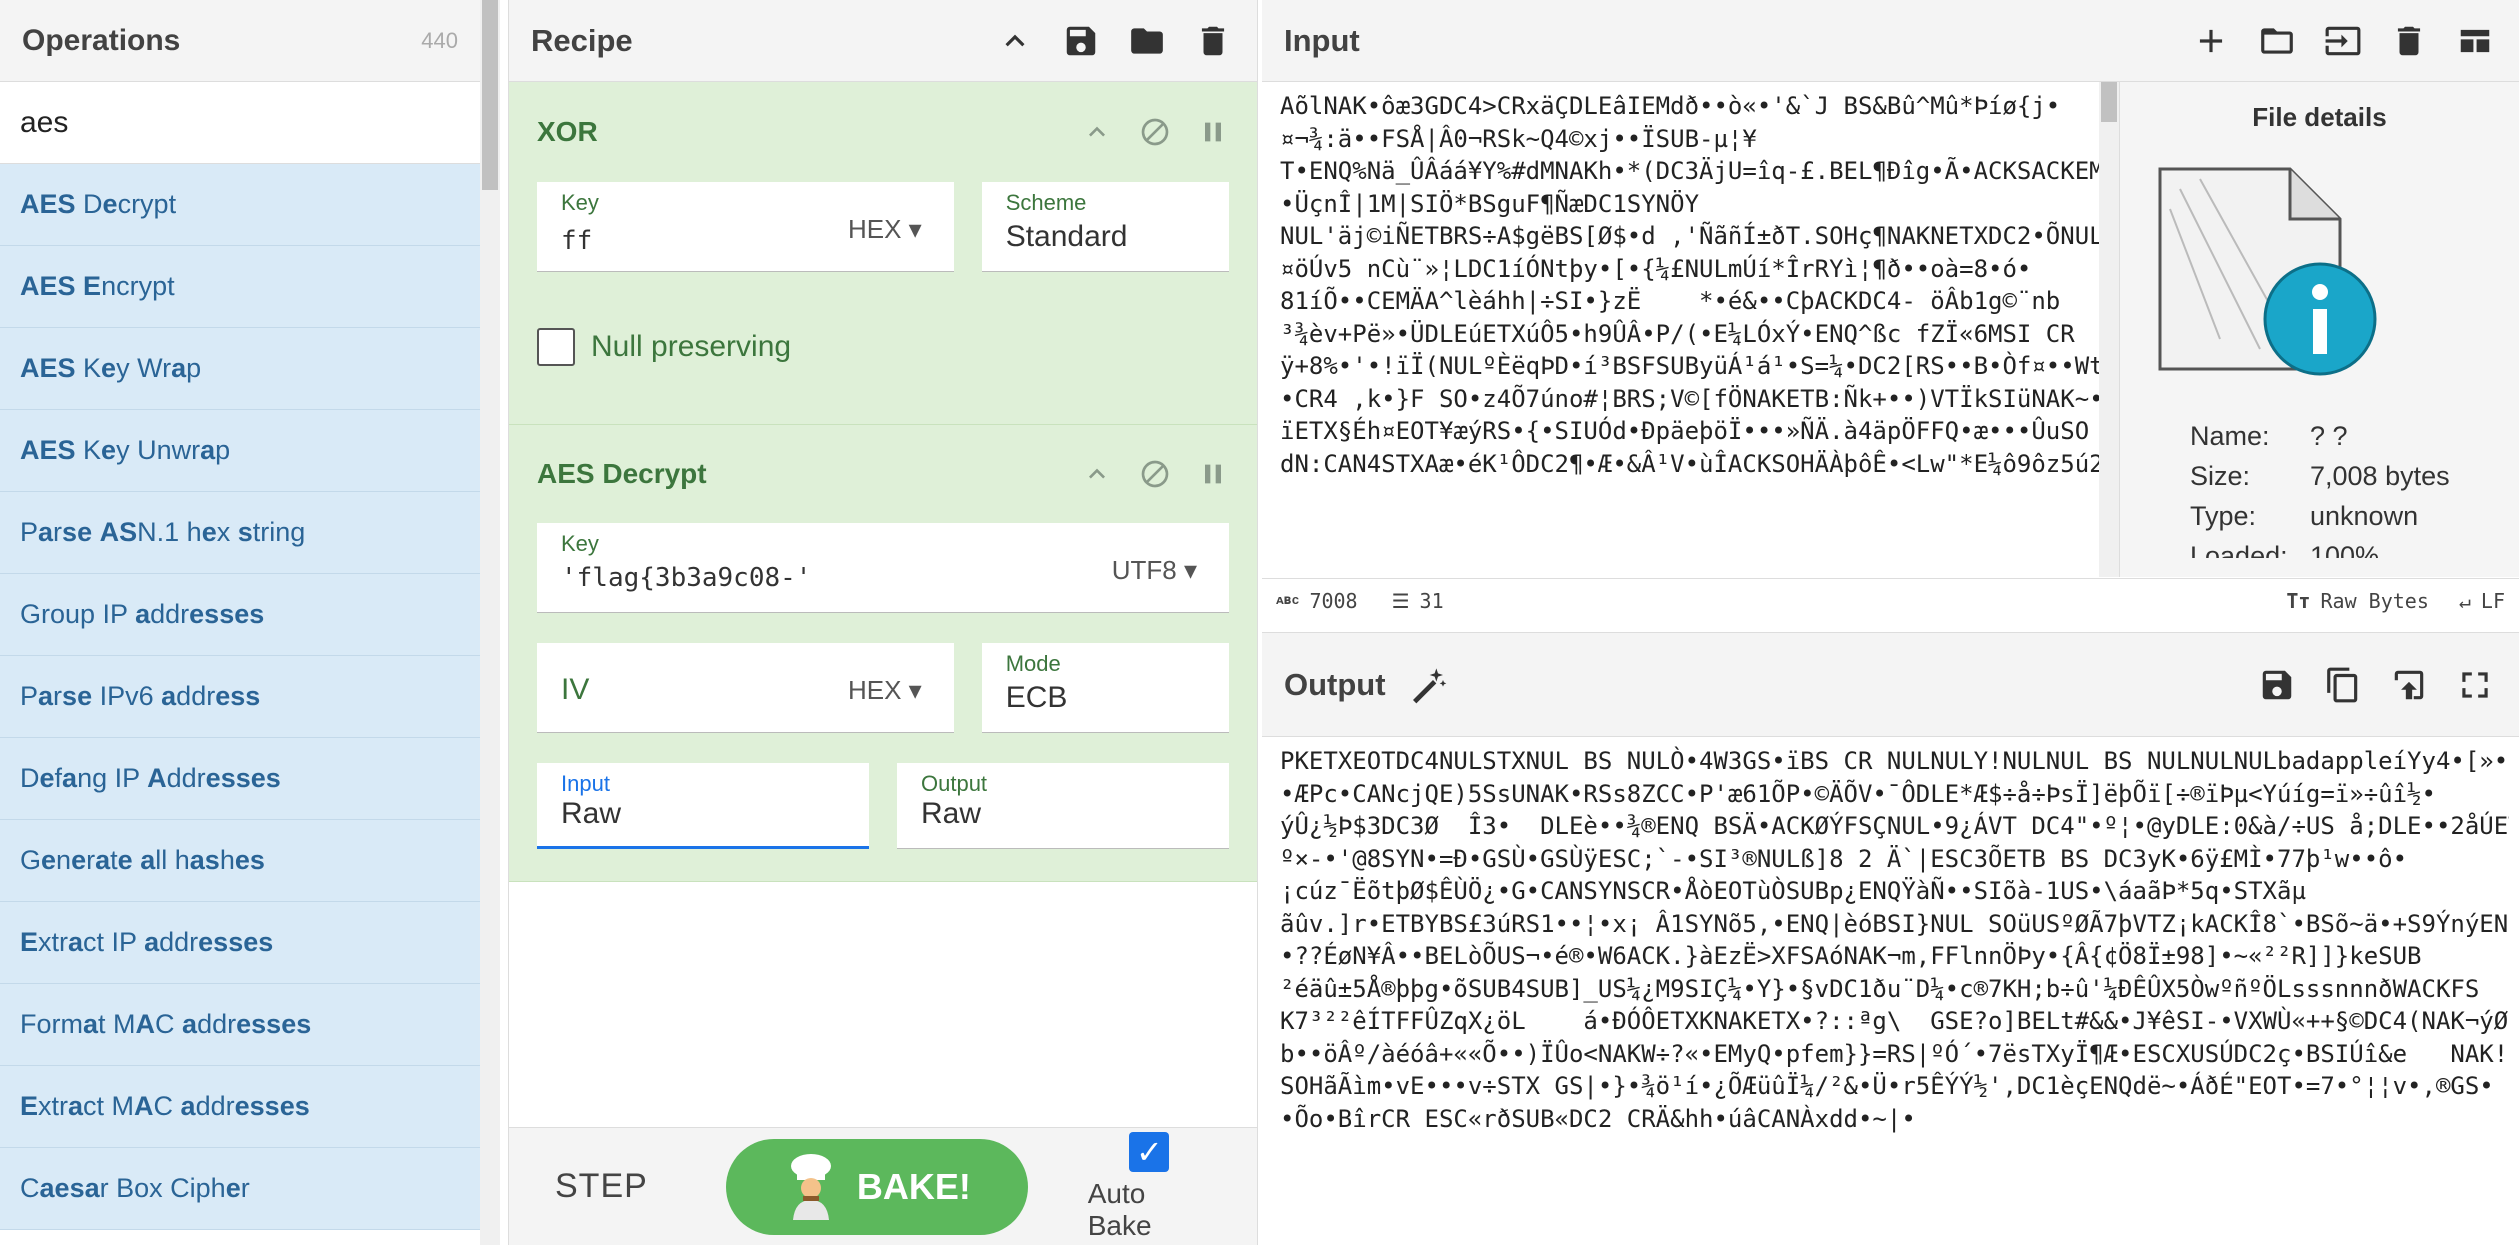 The image size is (2519, 1245). What do you see at coordinates (556, 347) in the screenshot?
I see `null-preserving-checkbox` at bounding box center [556, 347].